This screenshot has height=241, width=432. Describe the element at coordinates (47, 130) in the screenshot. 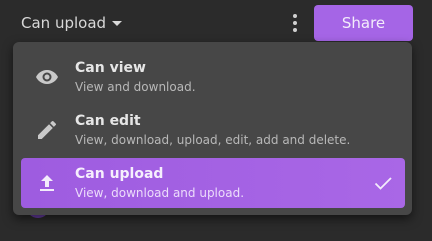

I see `pencil-icon` at that location.